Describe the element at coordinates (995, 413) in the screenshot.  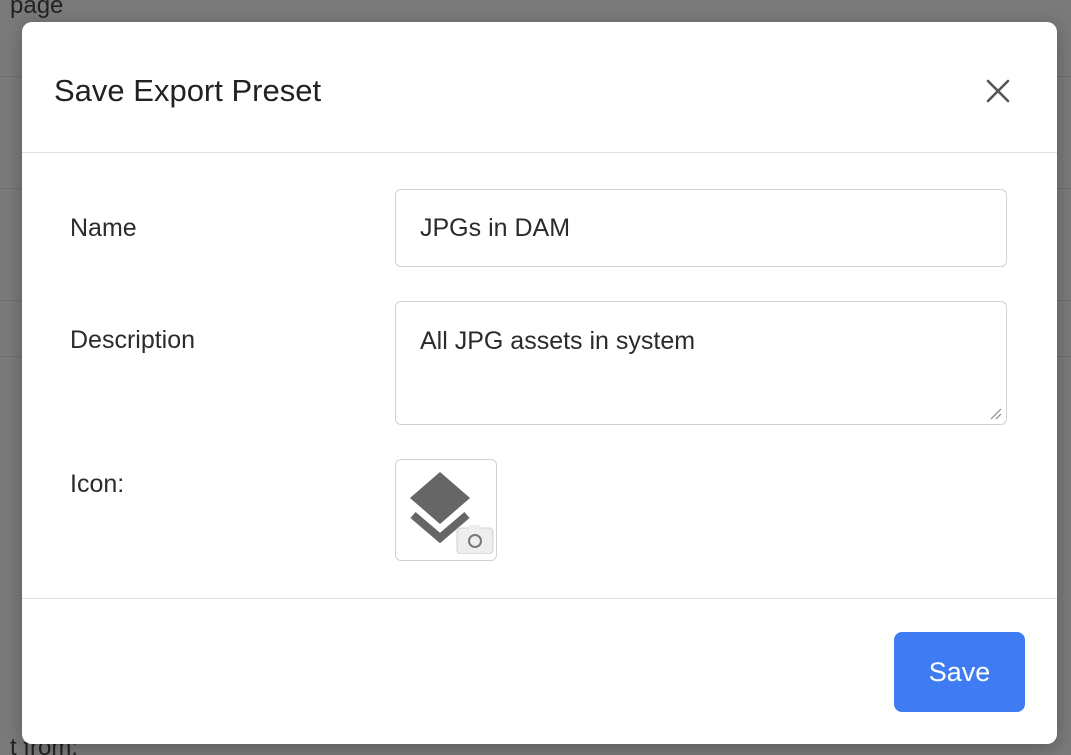
I see `resize-handle-icon` at that location.